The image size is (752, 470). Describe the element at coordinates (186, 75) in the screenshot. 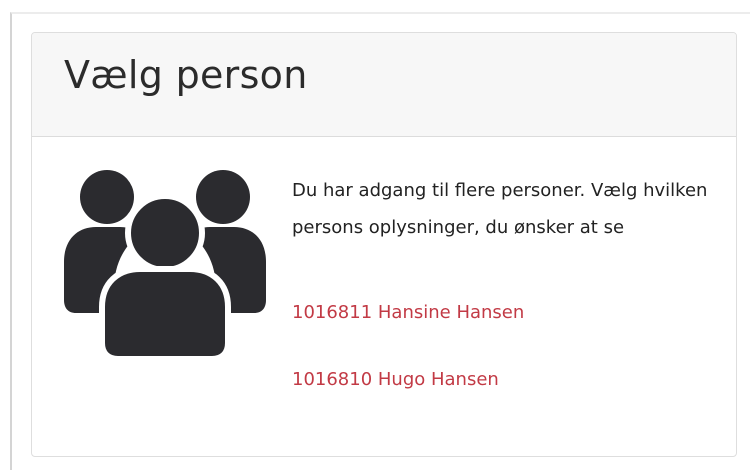

I see `page-title: Vælg person` at that location.